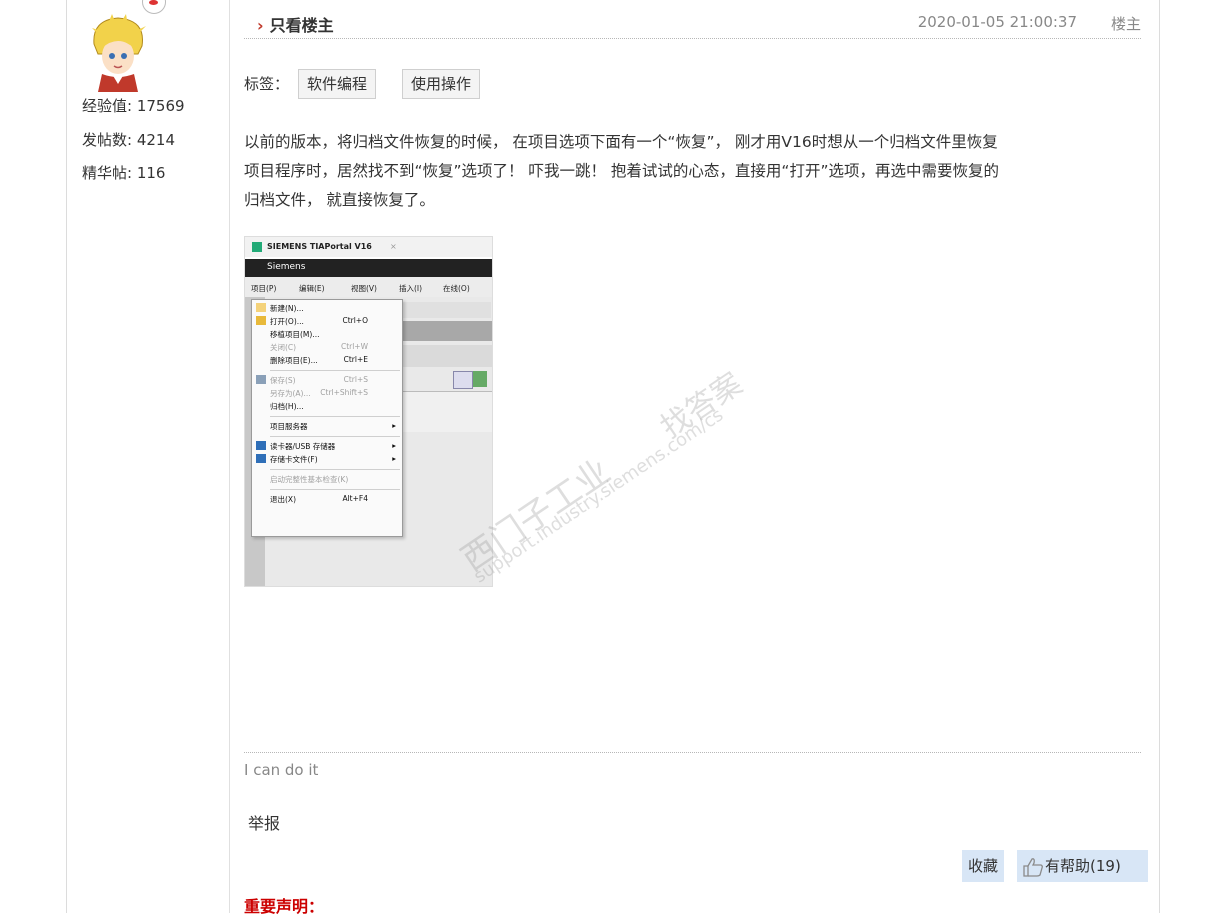 The width and height of the screenshot is (1226, 917). What do you see at coordinates (446, 411) in the screenshot?
I see `ss-panel` at bounding box center [446, 411].